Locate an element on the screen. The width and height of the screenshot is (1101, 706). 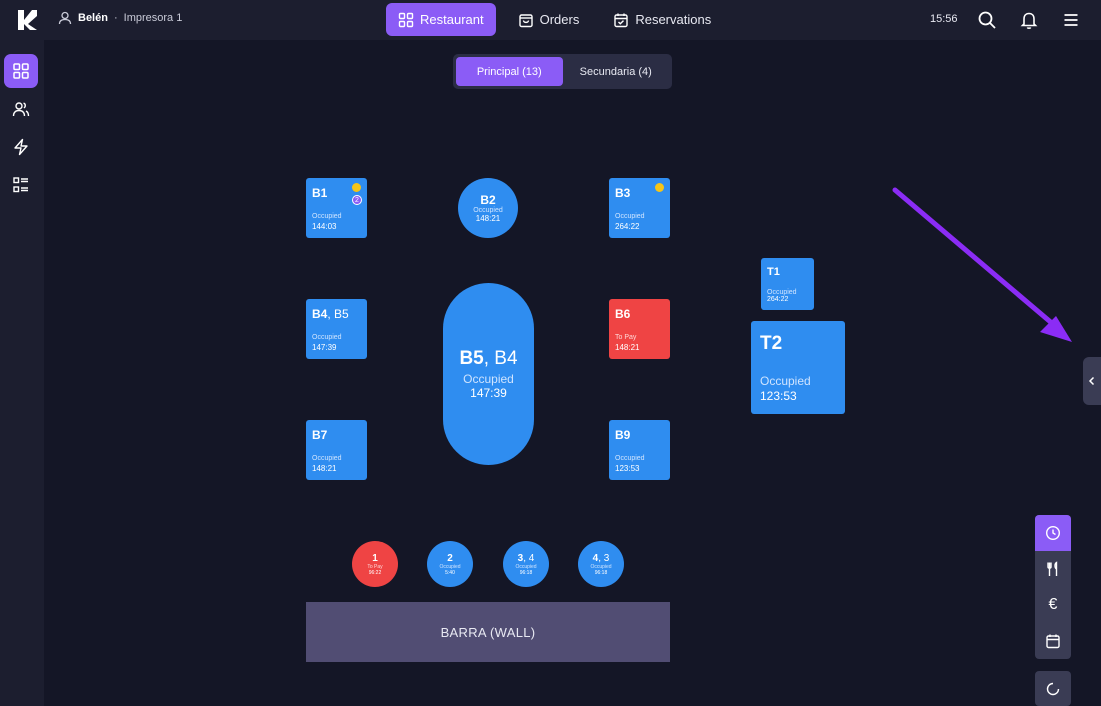
table-b4-name: B4 is located at coordinates (320, 314).